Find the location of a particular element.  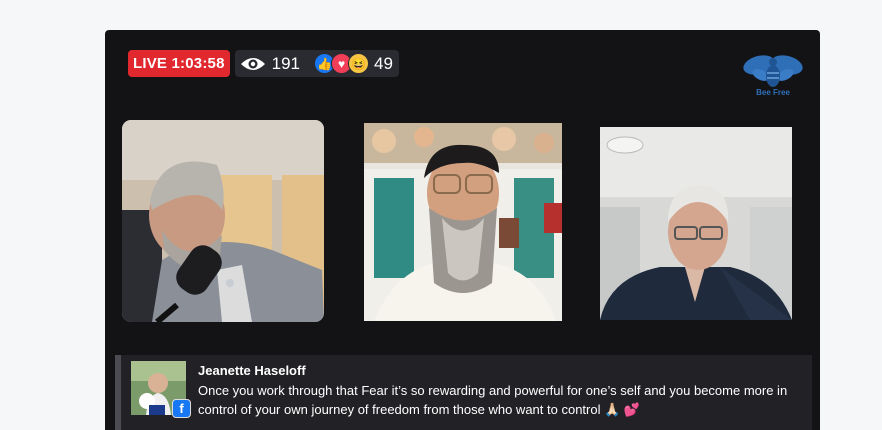

facebook-icon: f is located at coordinates (181, 408).